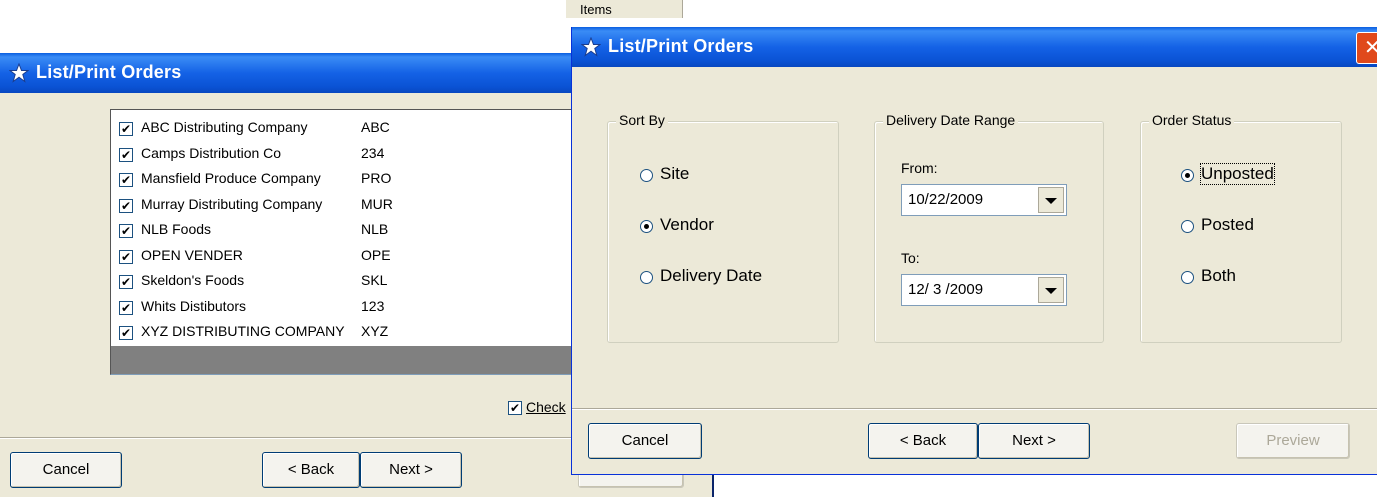 The width and height of the screenshot is (1377, 497). I want to click on vendor-code: SKL, so click(374, 280).